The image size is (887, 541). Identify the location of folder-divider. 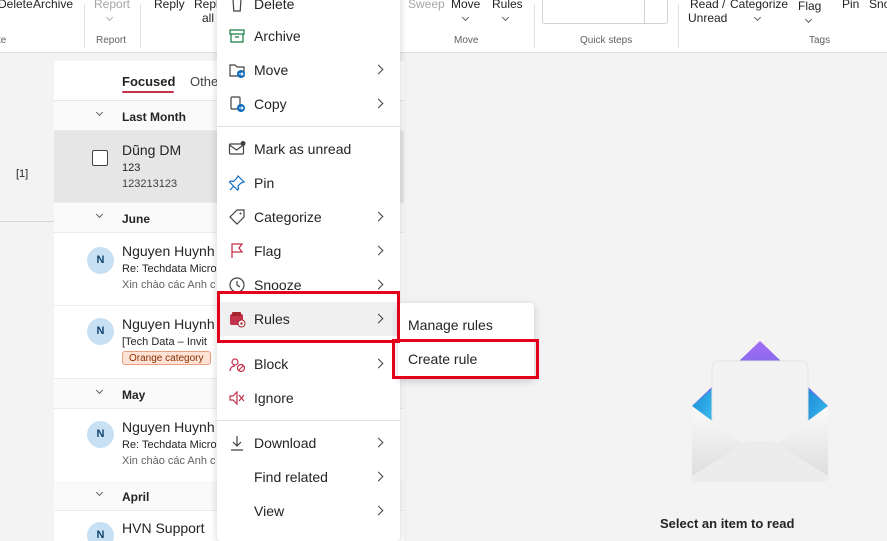
(27, 221).